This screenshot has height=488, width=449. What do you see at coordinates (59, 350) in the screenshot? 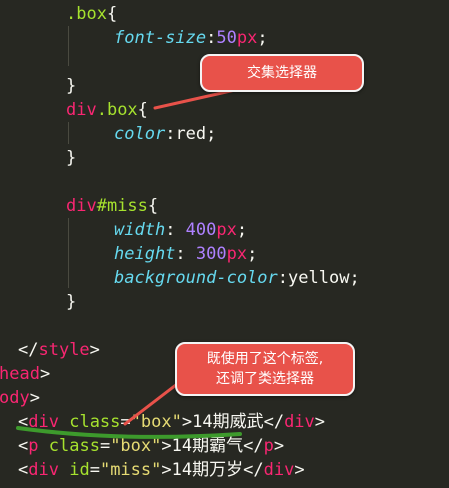
I see `code-line-style-close: </style>` at bounding box center [59, 350].